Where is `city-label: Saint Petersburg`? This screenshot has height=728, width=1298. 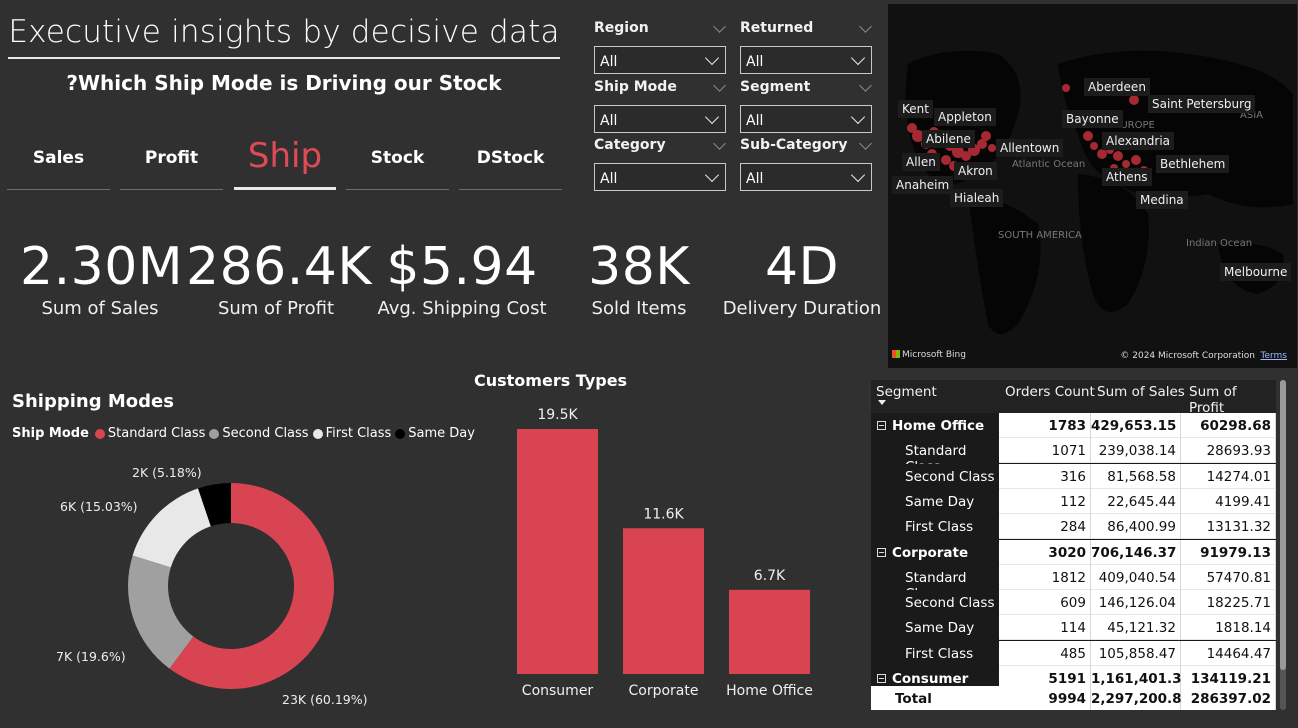 city-label: Saint Petersburg is located at coordinates (1202, 104).